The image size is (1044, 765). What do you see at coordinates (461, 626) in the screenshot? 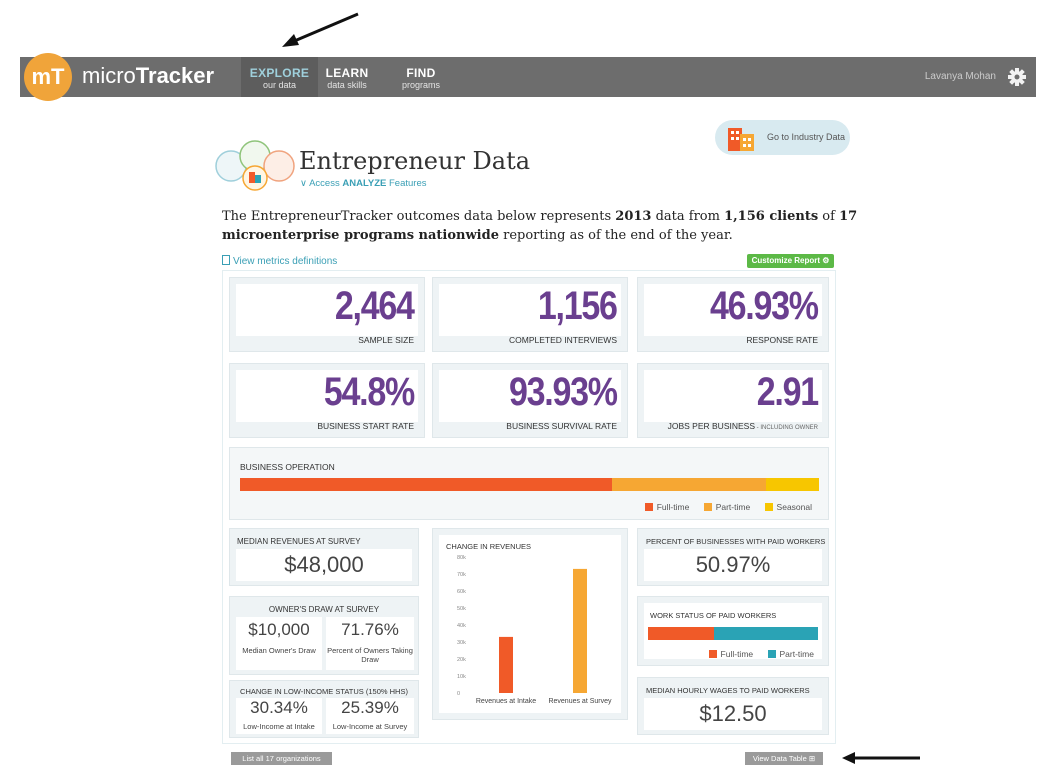
I see `y-tick-label: 40k` at bounding box center [461, 626].